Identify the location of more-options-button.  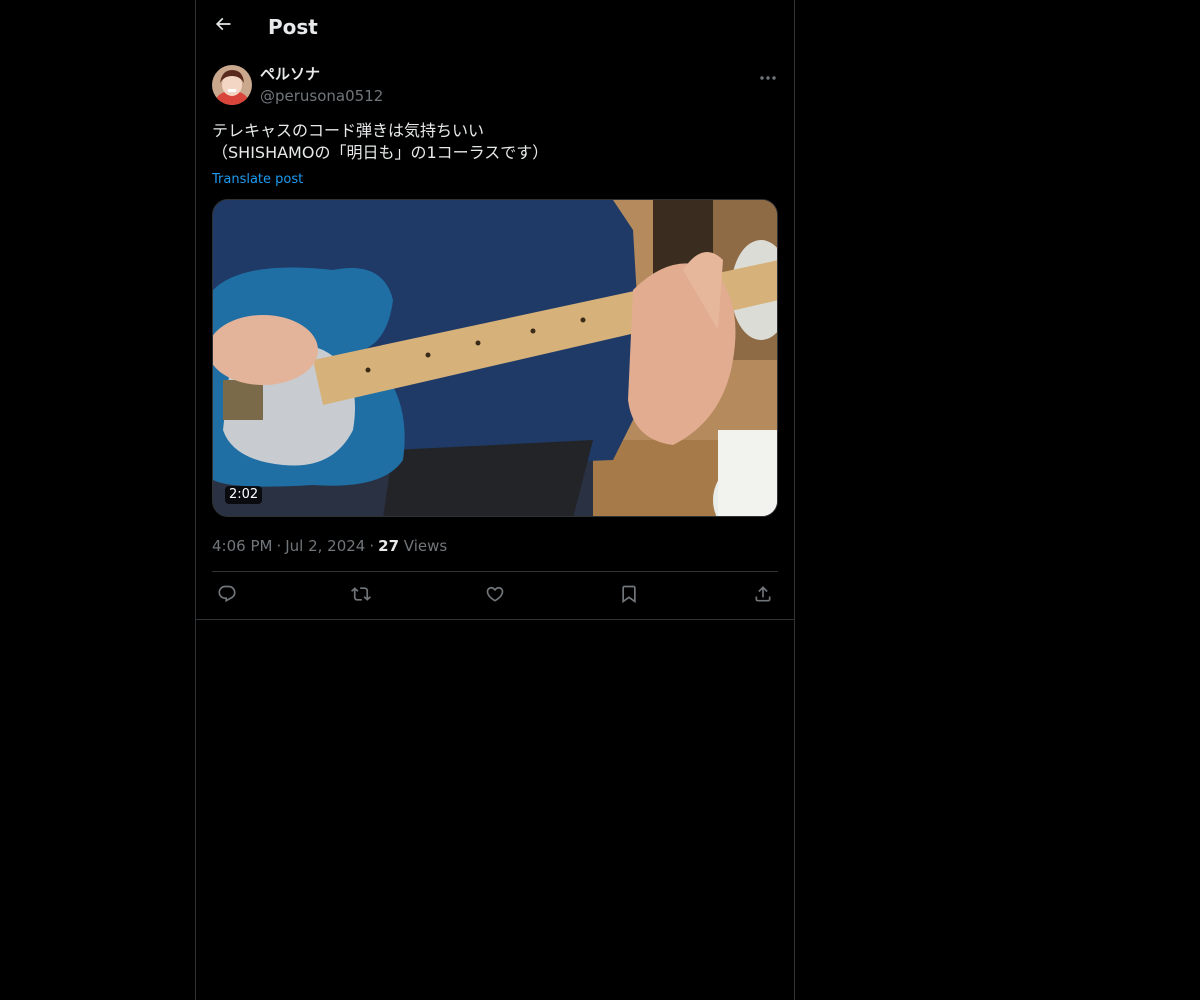
(768, 75).